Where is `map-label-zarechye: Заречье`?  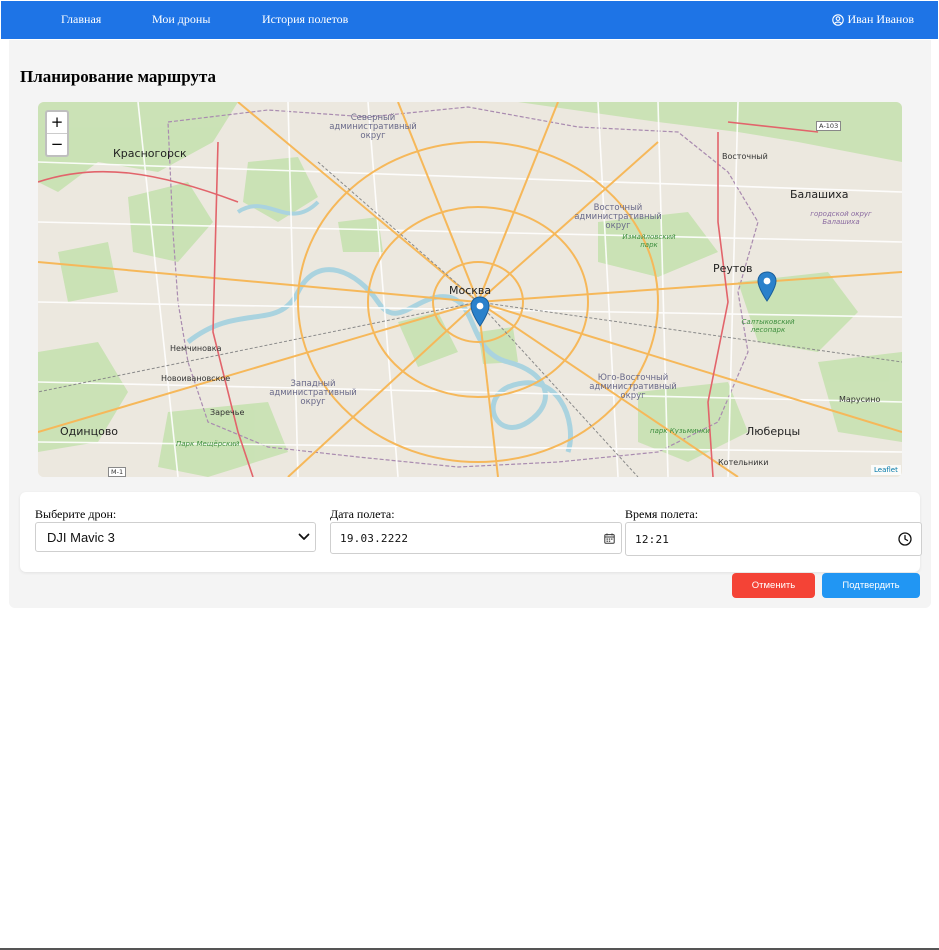 map-label-zarechye: Заречье is located at coordinates (227, 412).